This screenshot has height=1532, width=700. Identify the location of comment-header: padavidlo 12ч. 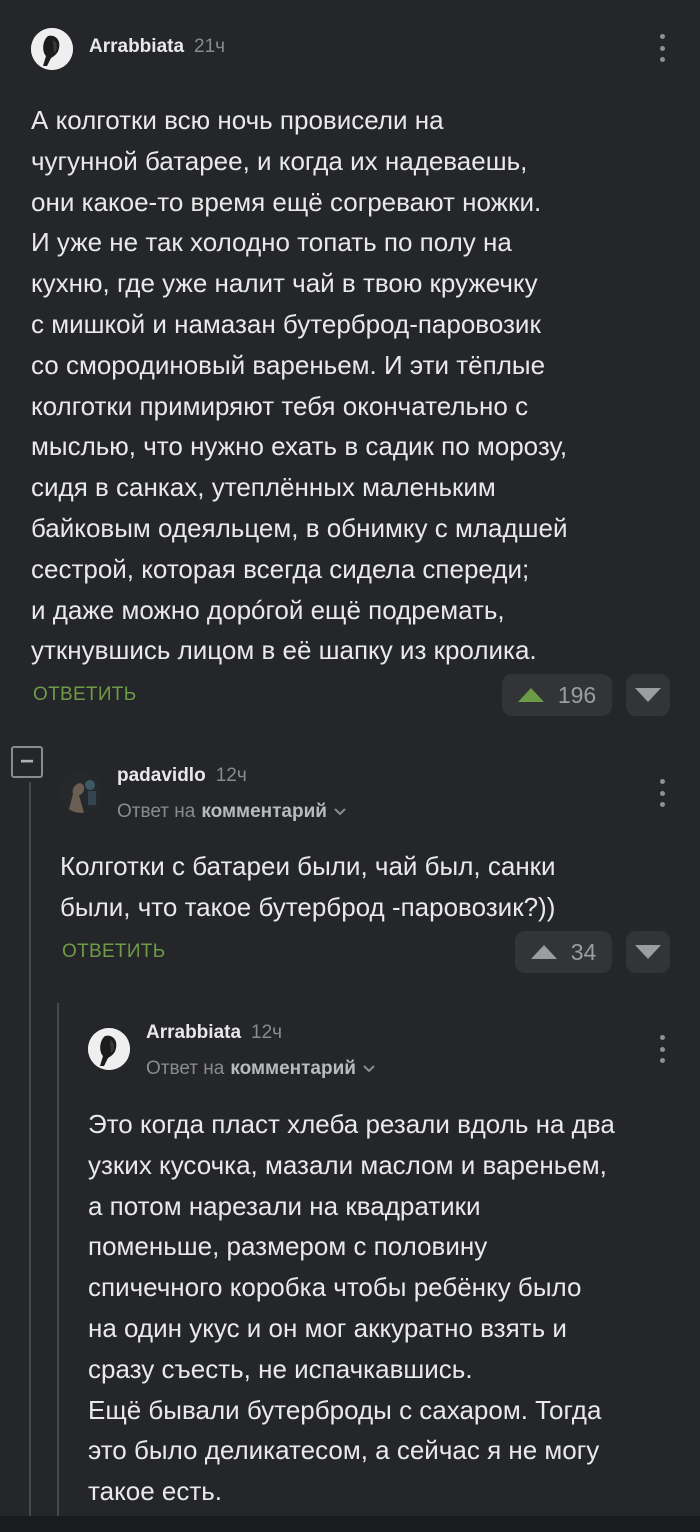
(182, 776).